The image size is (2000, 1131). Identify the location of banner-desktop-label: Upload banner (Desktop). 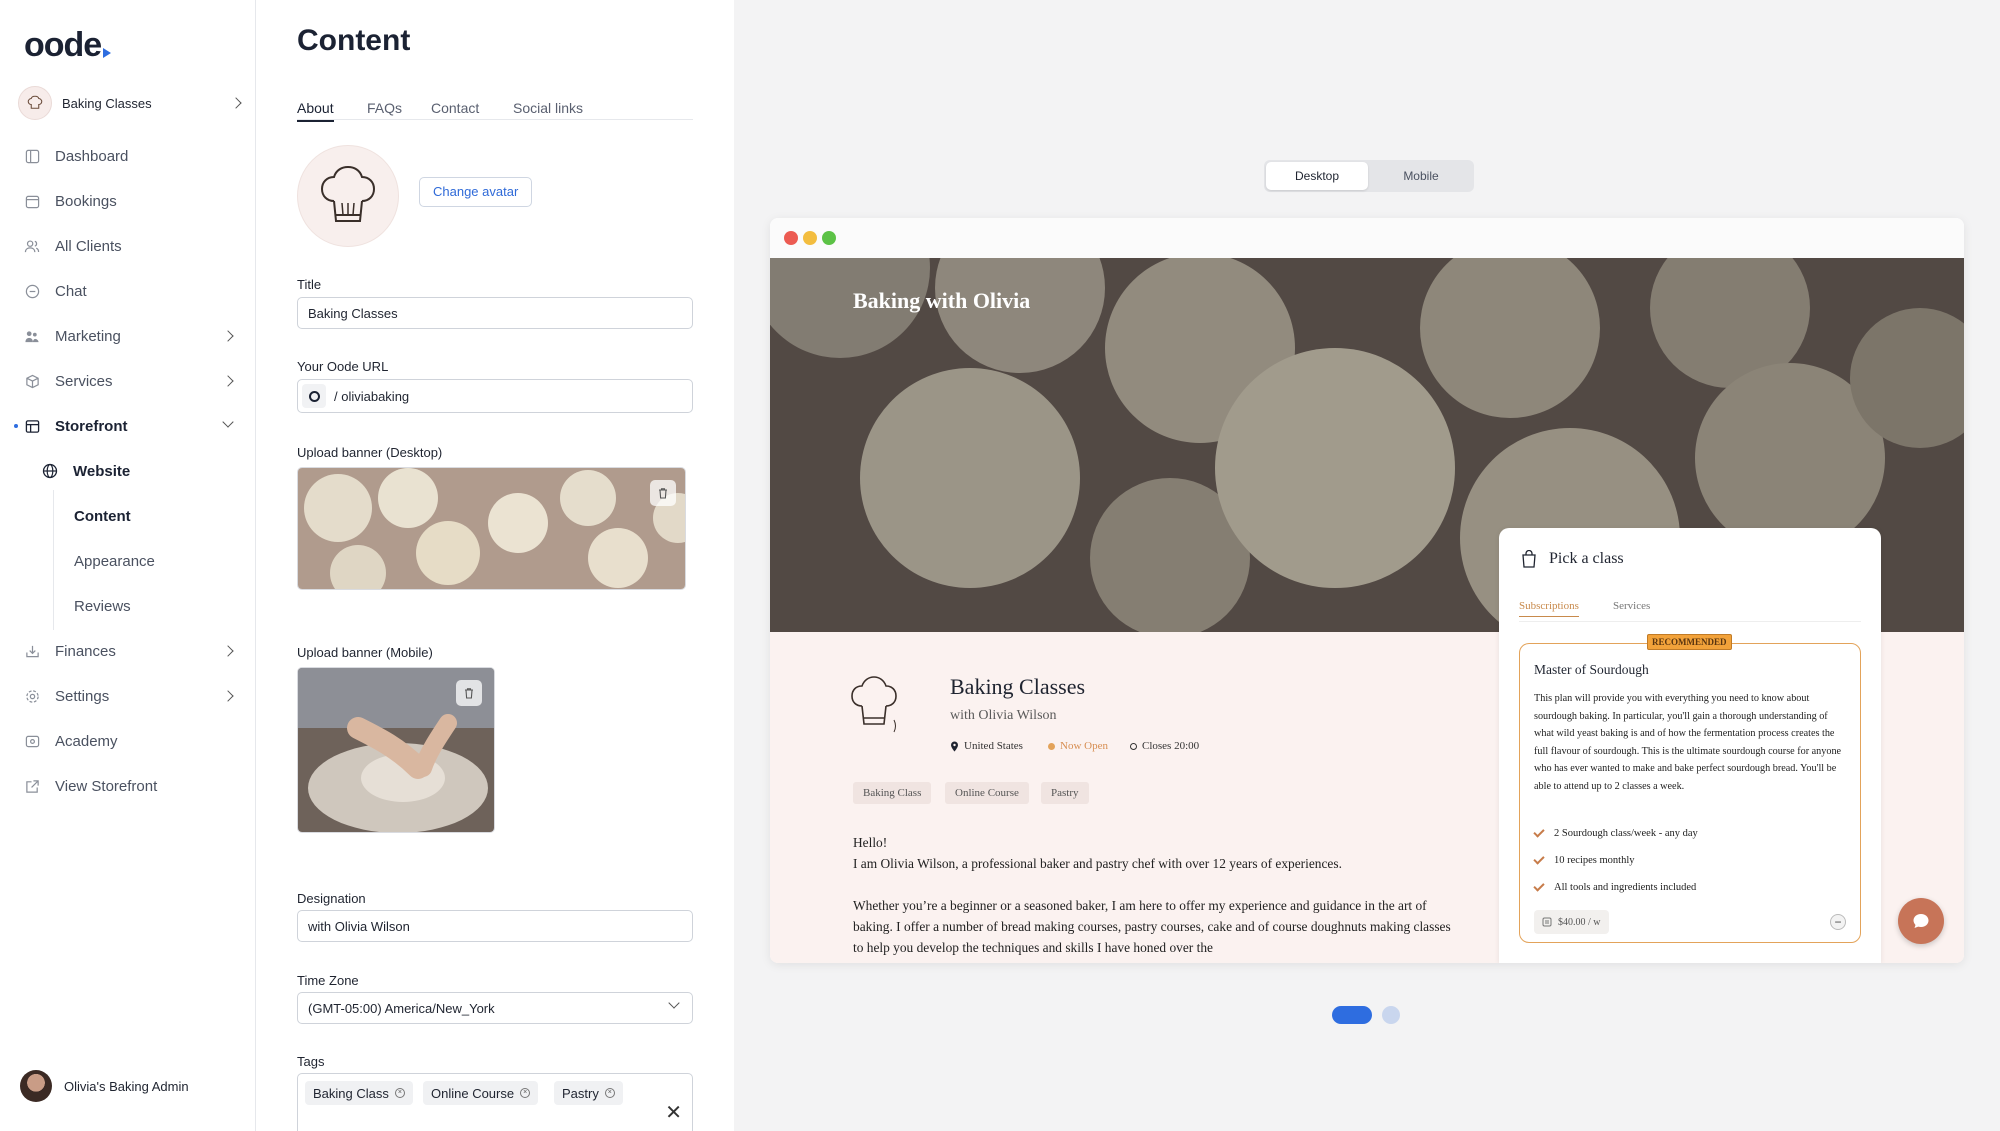
(370, 452).